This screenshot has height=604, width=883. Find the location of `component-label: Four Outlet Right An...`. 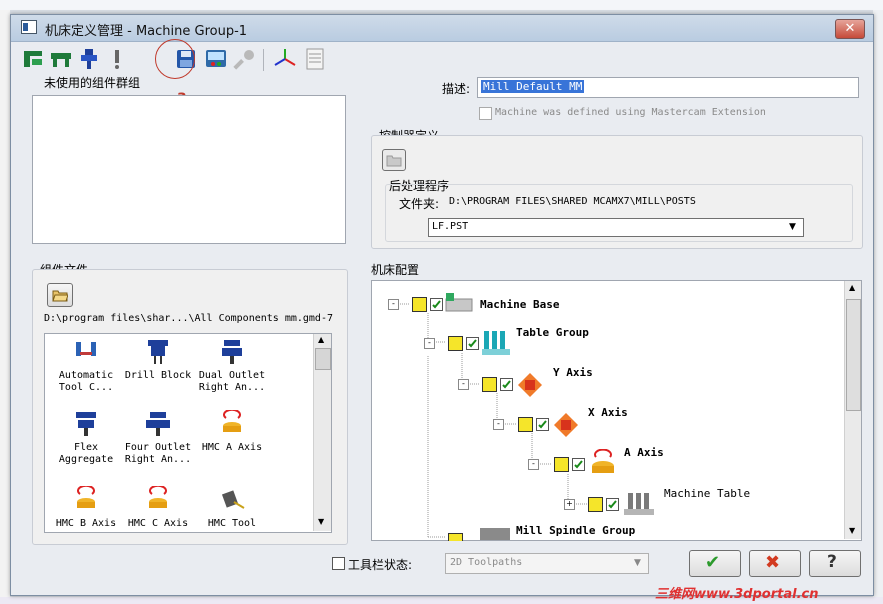

component-label: Four Outlet Right An... is located at coordinates (158, 453).